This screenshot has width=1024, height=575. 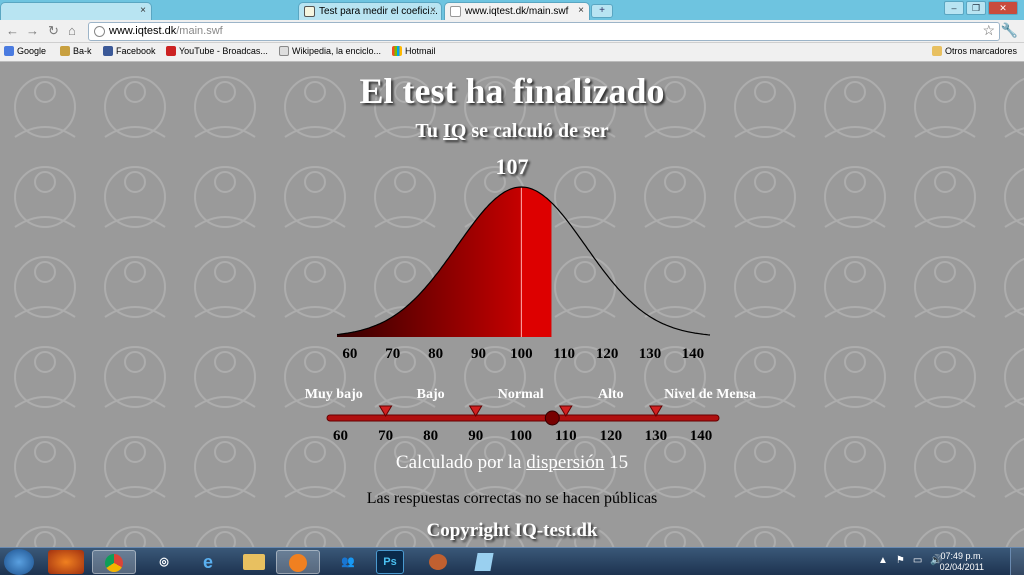 I want to click on x-tick-label: 130, so click(x=650, y=354).